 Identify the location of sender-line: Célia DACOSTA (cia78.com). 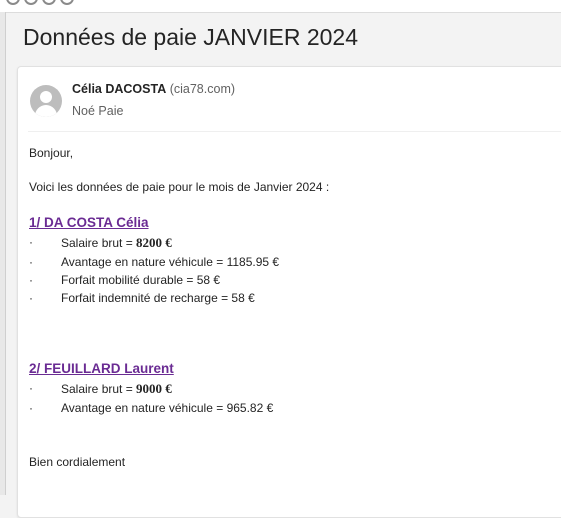
(153, 89).